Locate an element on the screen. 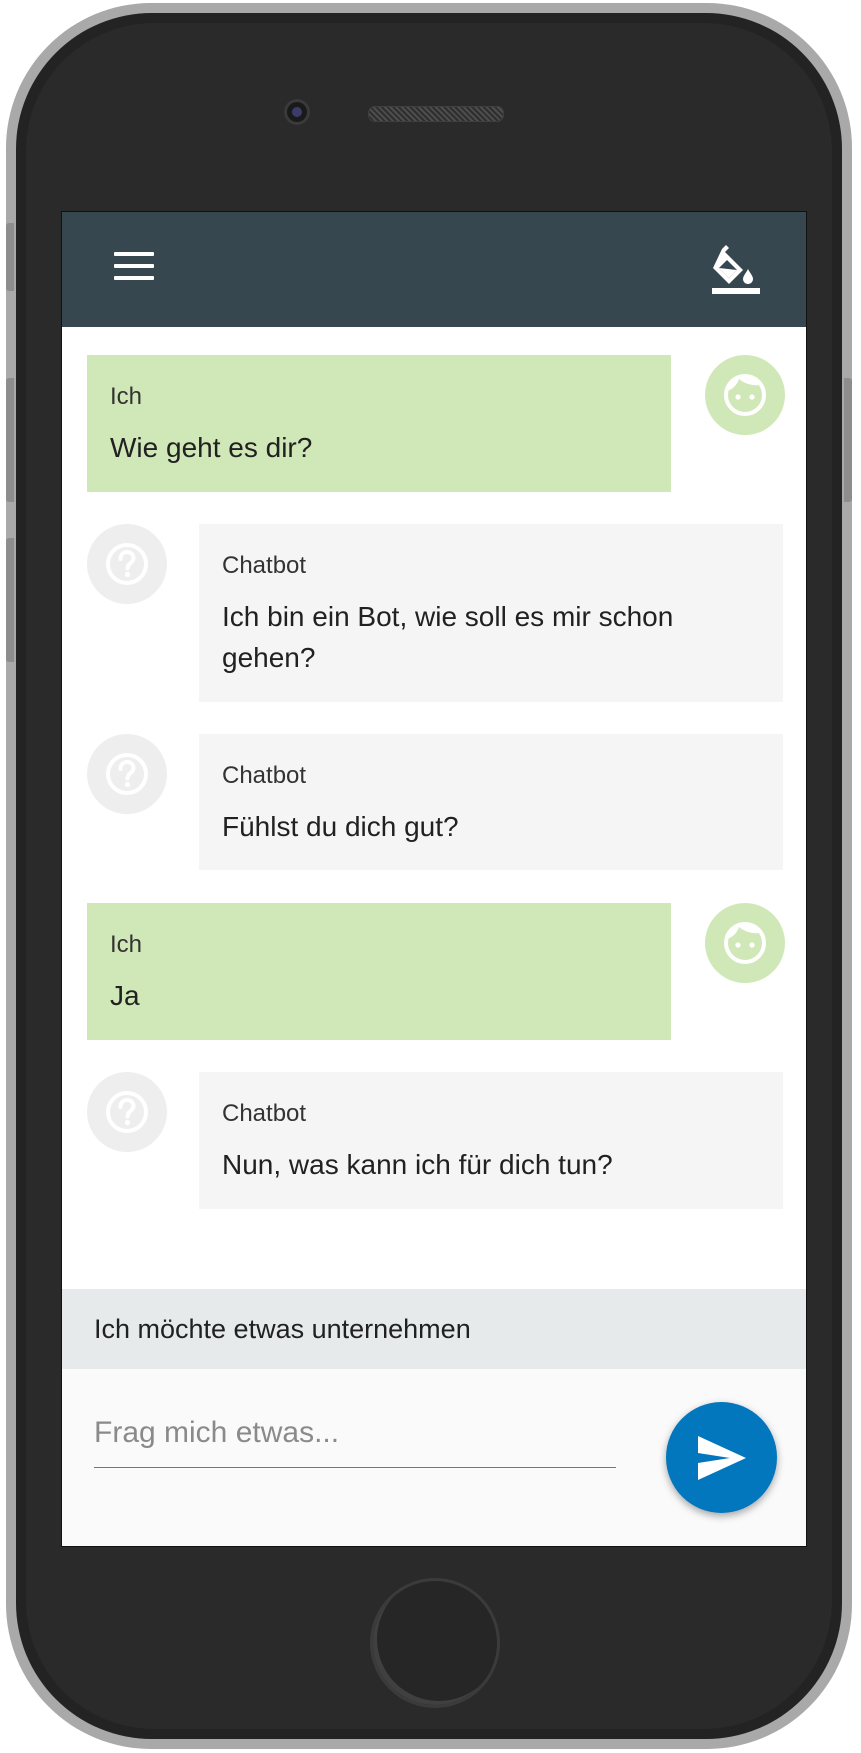  message-text: Nun, was kann ich für dich tun? is located at coordinates (417, 1164).